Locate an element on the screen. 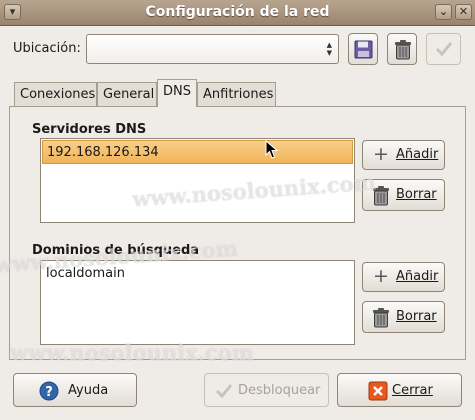 The width and height of the screenshot is (475, 420). remove-domain-button: Borrar is located at coordinates (403, 317).